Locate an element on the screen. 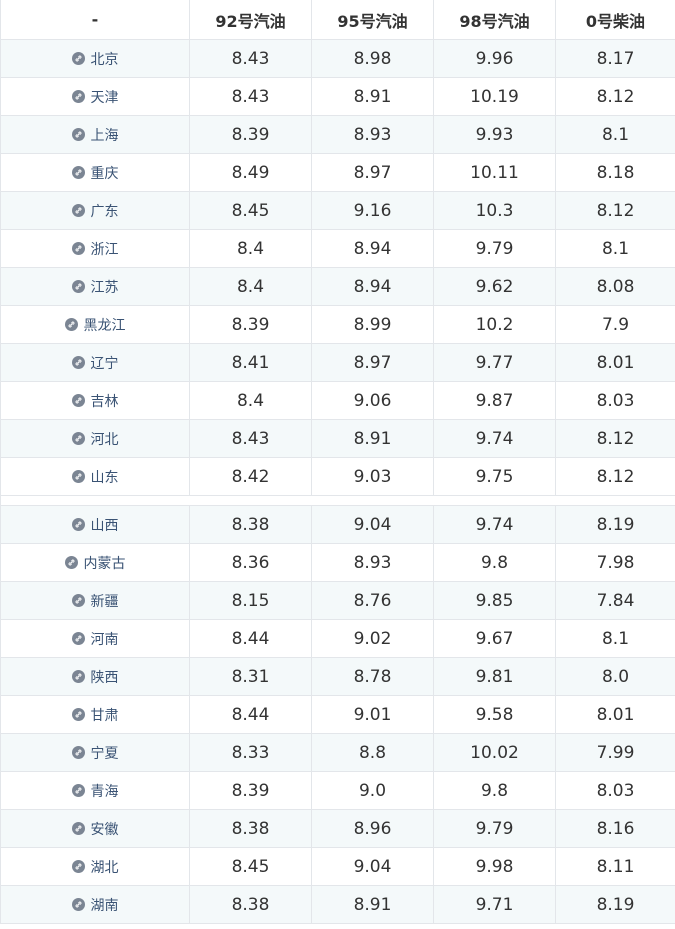 This screenshot has width=675, height=929. price-diesel-0: 8.0 is located at coordinates (615, 676).